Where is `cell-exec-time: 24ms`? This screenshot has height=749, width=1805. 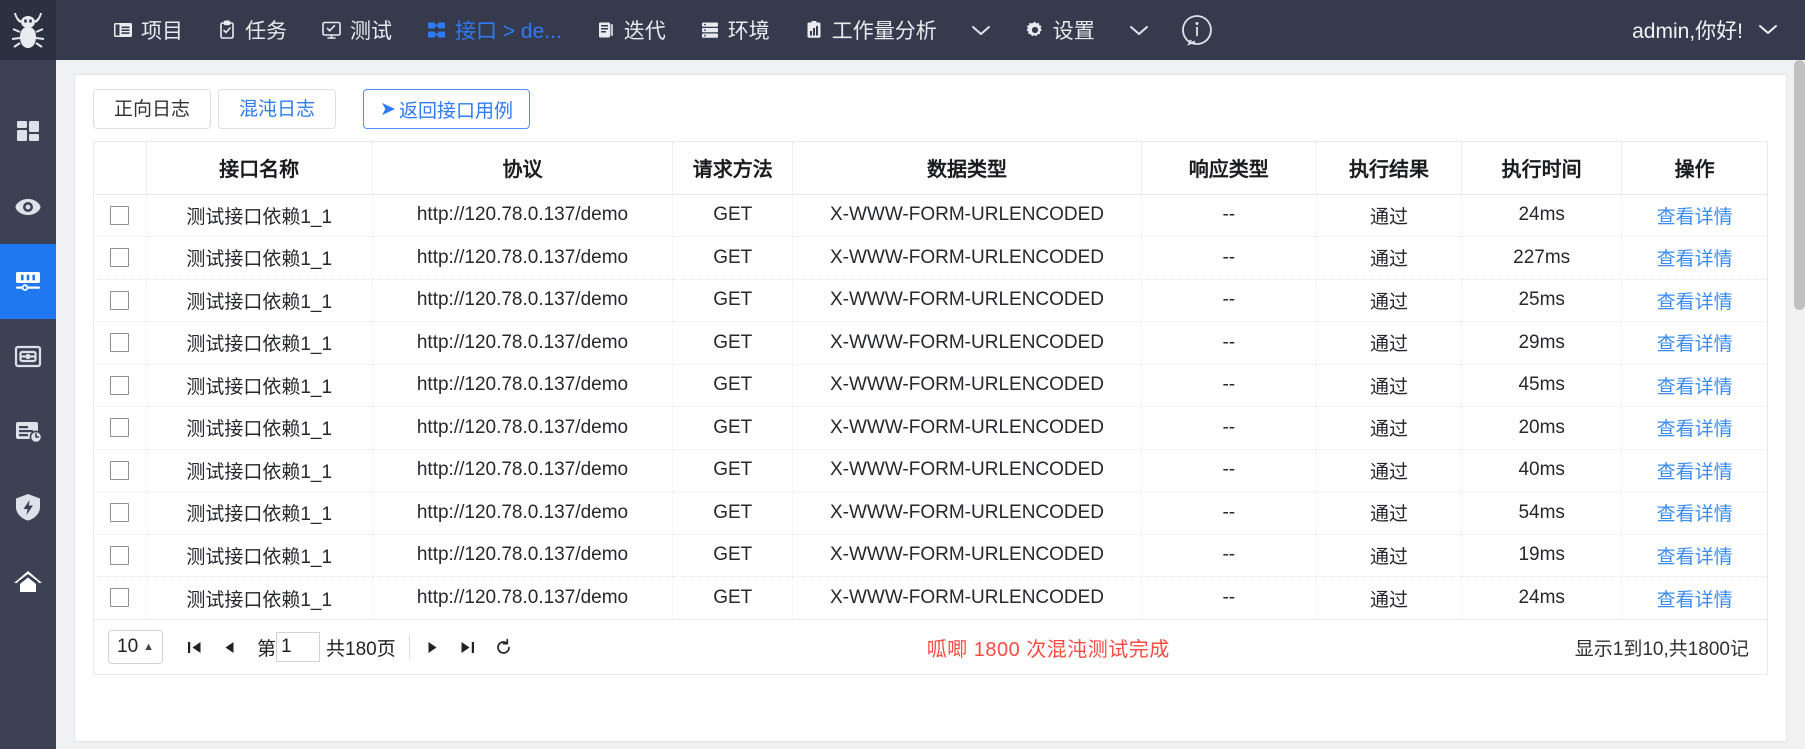 cell-exec-time: 24ms is located at coordinates (1542, 597).